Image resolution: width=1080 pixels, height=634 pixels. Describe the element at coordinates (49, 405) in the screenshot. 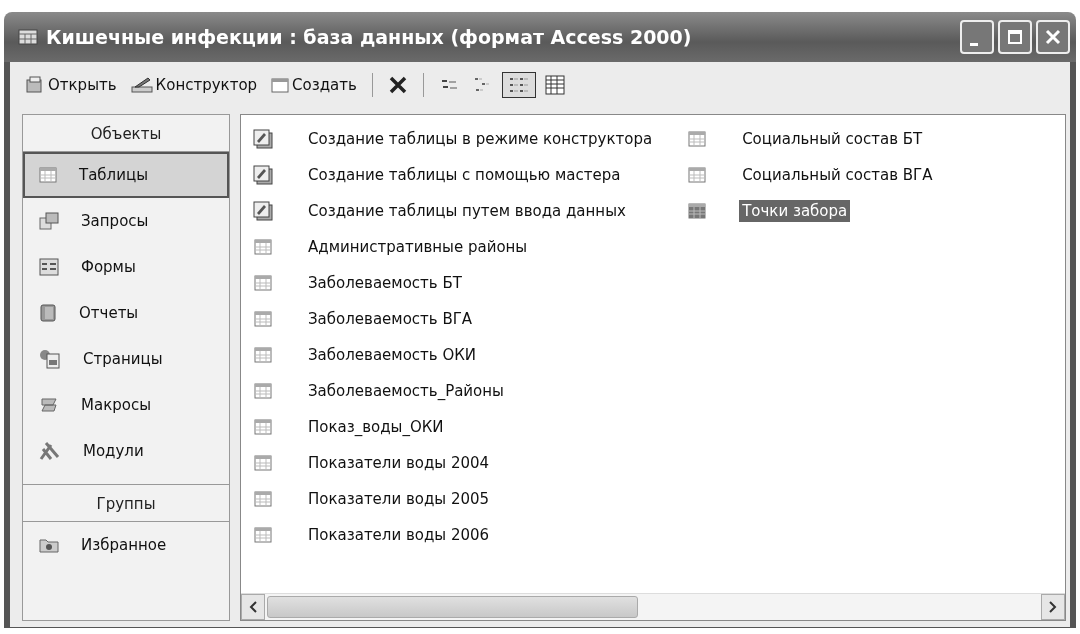

I see `macro-icon` at that location.